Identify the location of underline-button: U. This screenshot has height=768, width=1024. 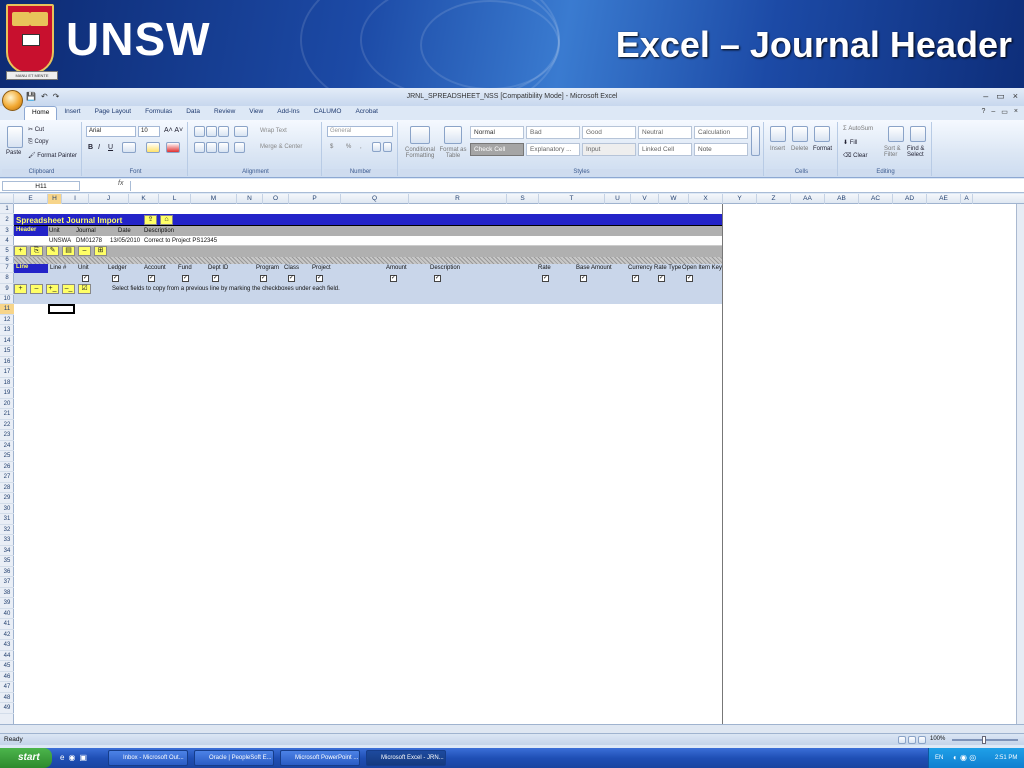
(110, 147).